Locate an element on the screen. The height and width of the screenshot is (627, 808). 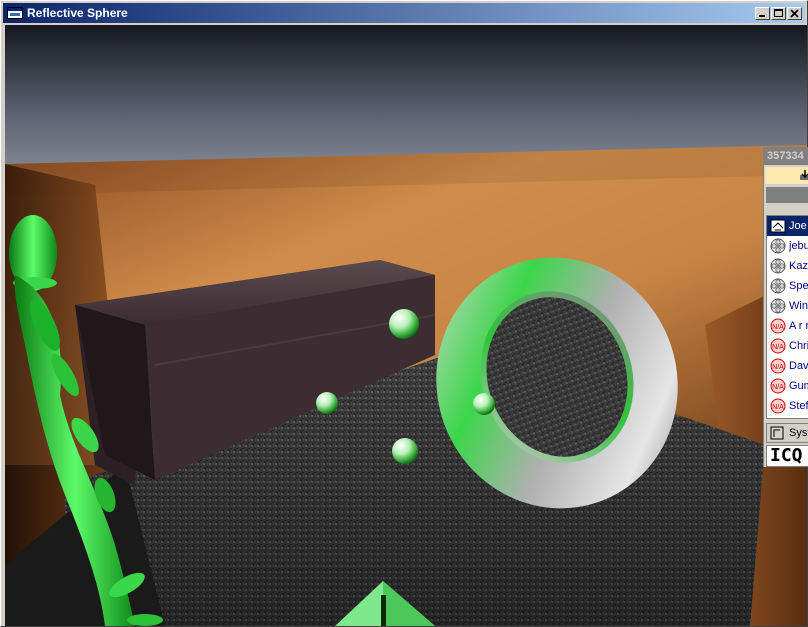
icq-logo: ICQ is located at coordinates (787, 456).